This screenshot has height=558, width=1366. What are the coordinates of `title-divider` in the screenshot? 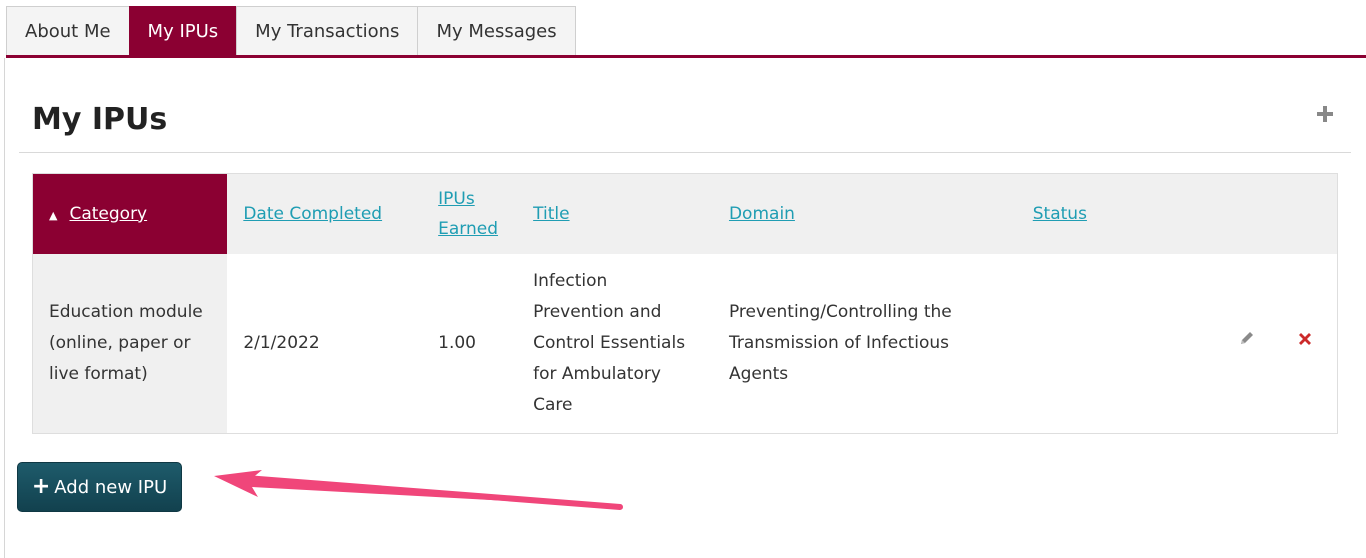 It's located at (685, 152).